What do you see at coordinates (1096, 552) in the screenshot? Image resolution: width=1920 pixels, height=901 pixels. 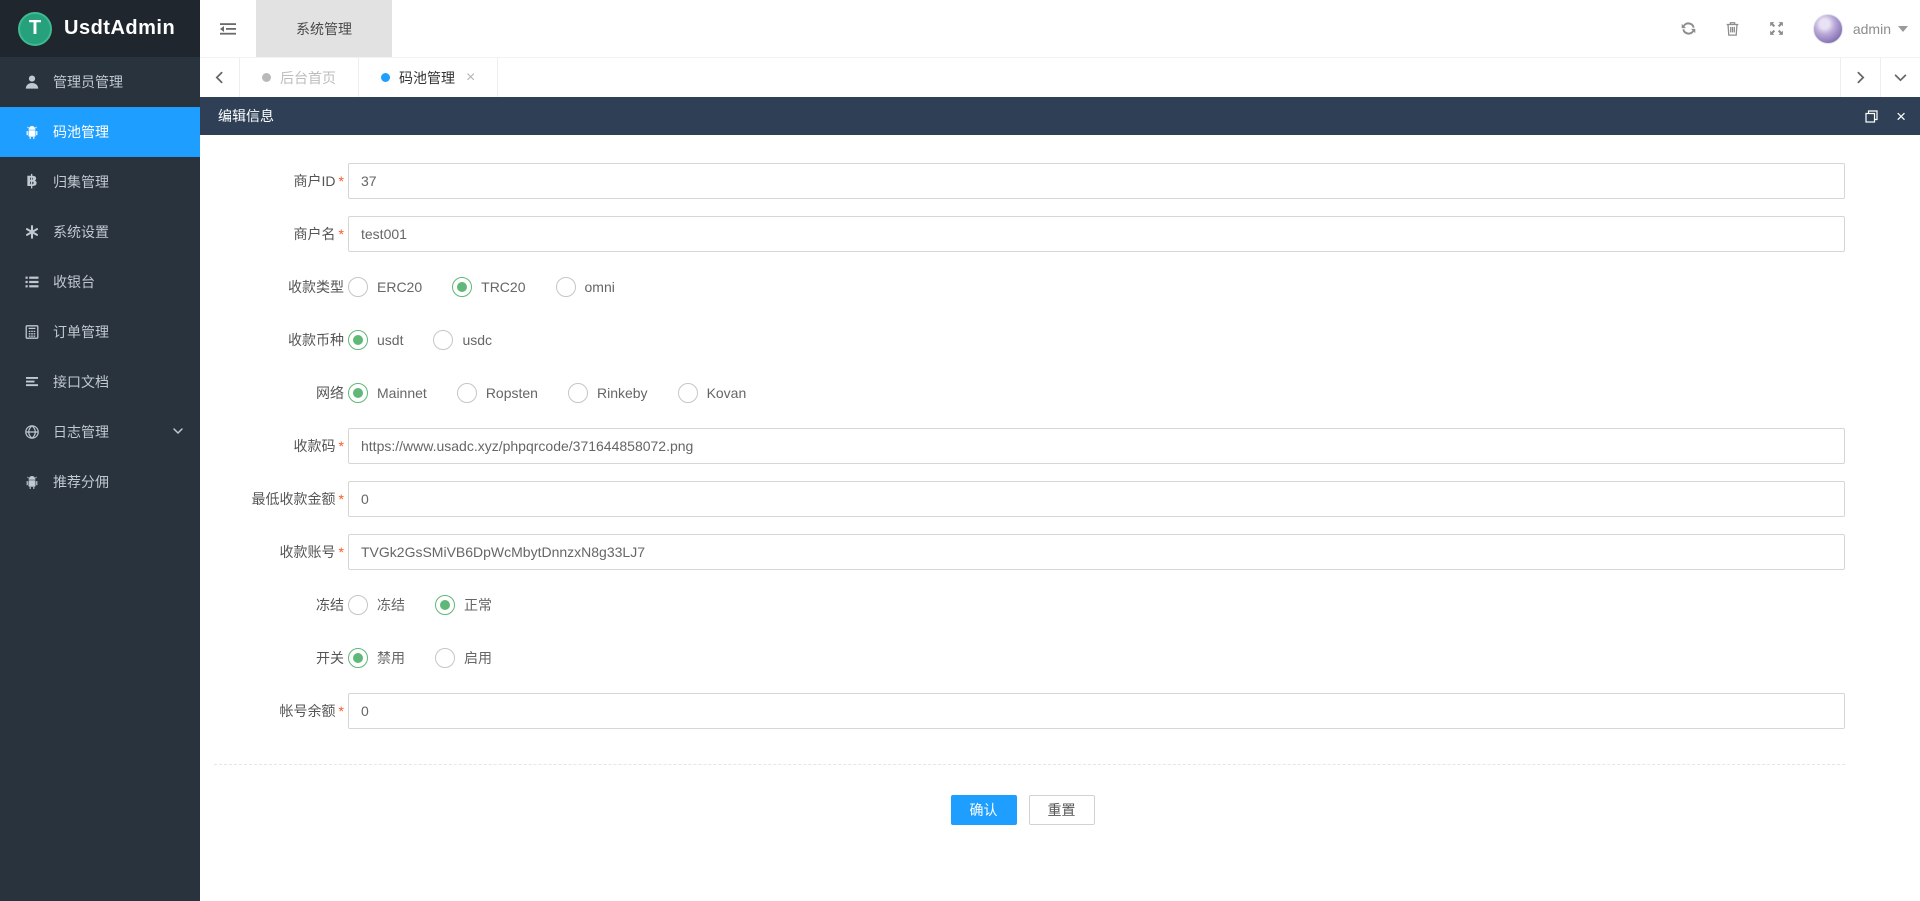 I see `payment-account-input` at bounding box center [1096, 552].